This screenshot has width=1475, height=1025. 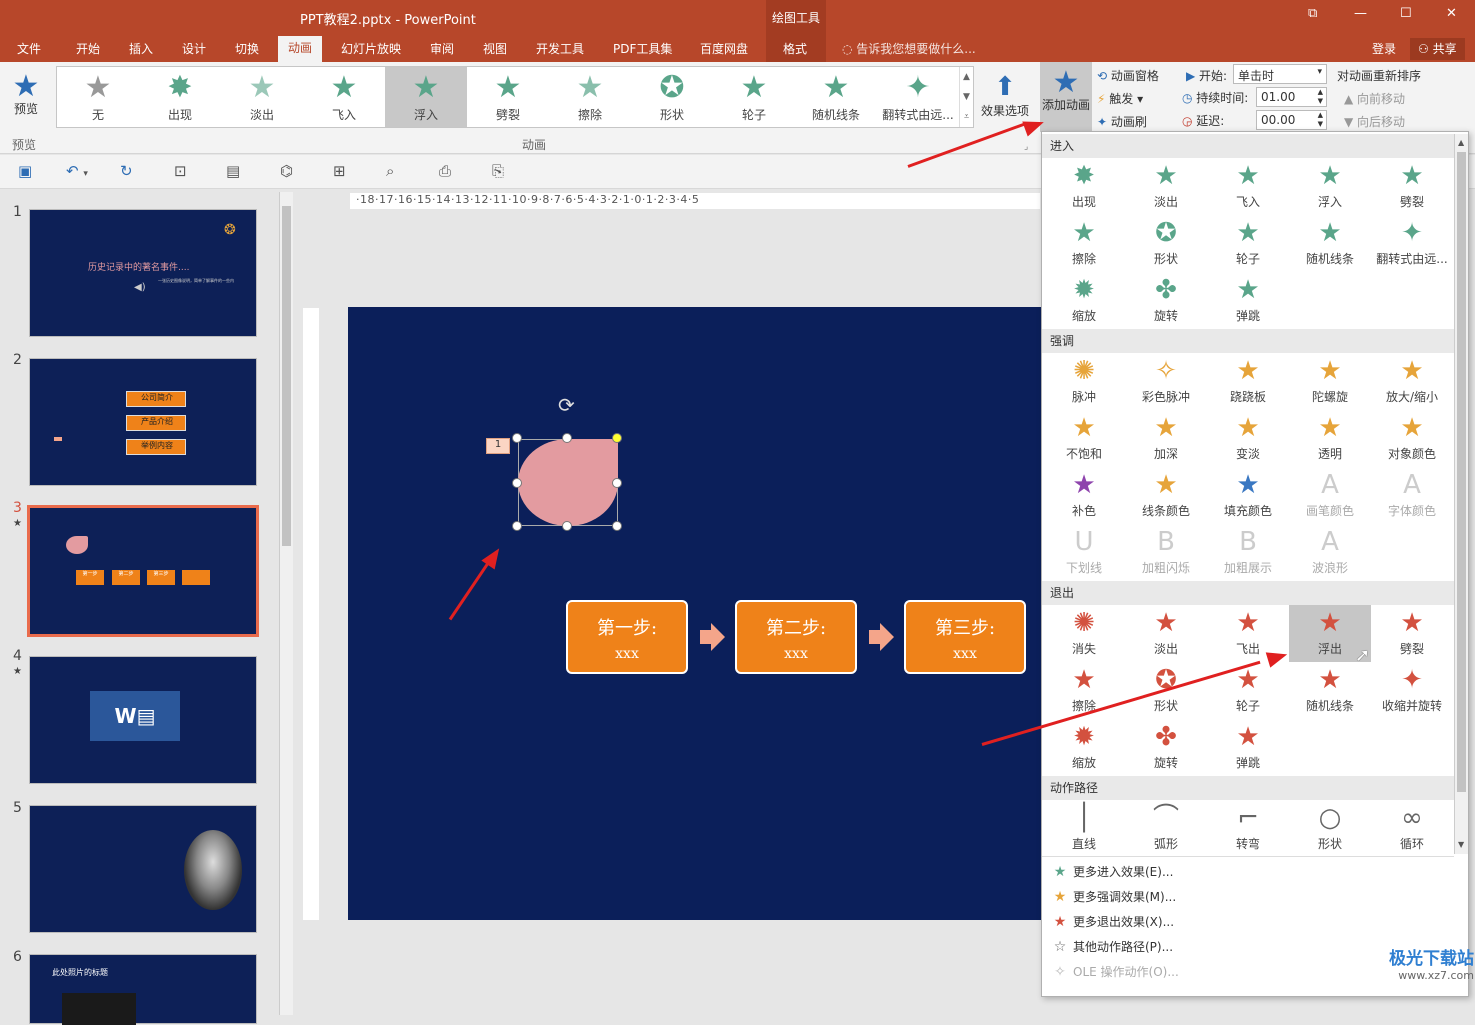 I want to click on exit-effect-1: ★ 淡出, so click(x=1166, y=633).